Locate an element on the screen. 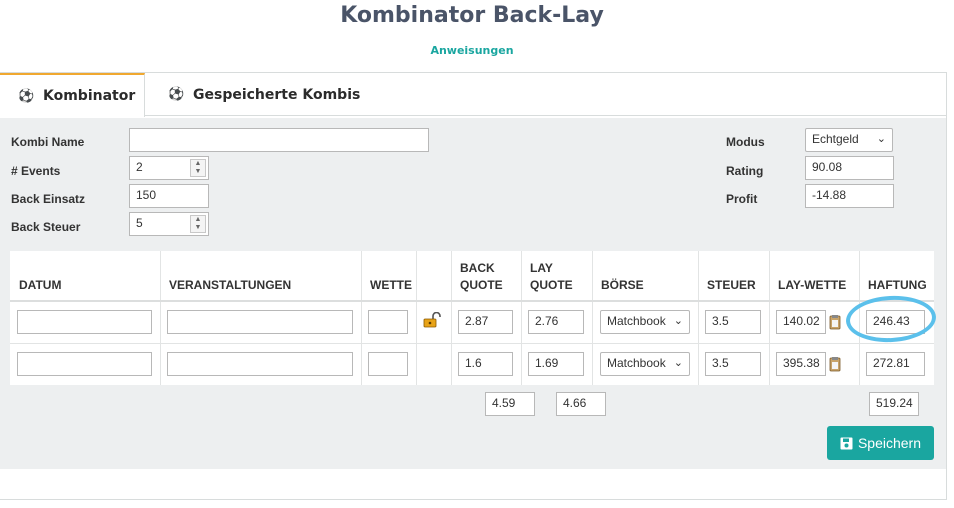 The width and height of the screenshot is (954, 508). row1-boerse-value: Matchbook is located at coordinates (636, 321).